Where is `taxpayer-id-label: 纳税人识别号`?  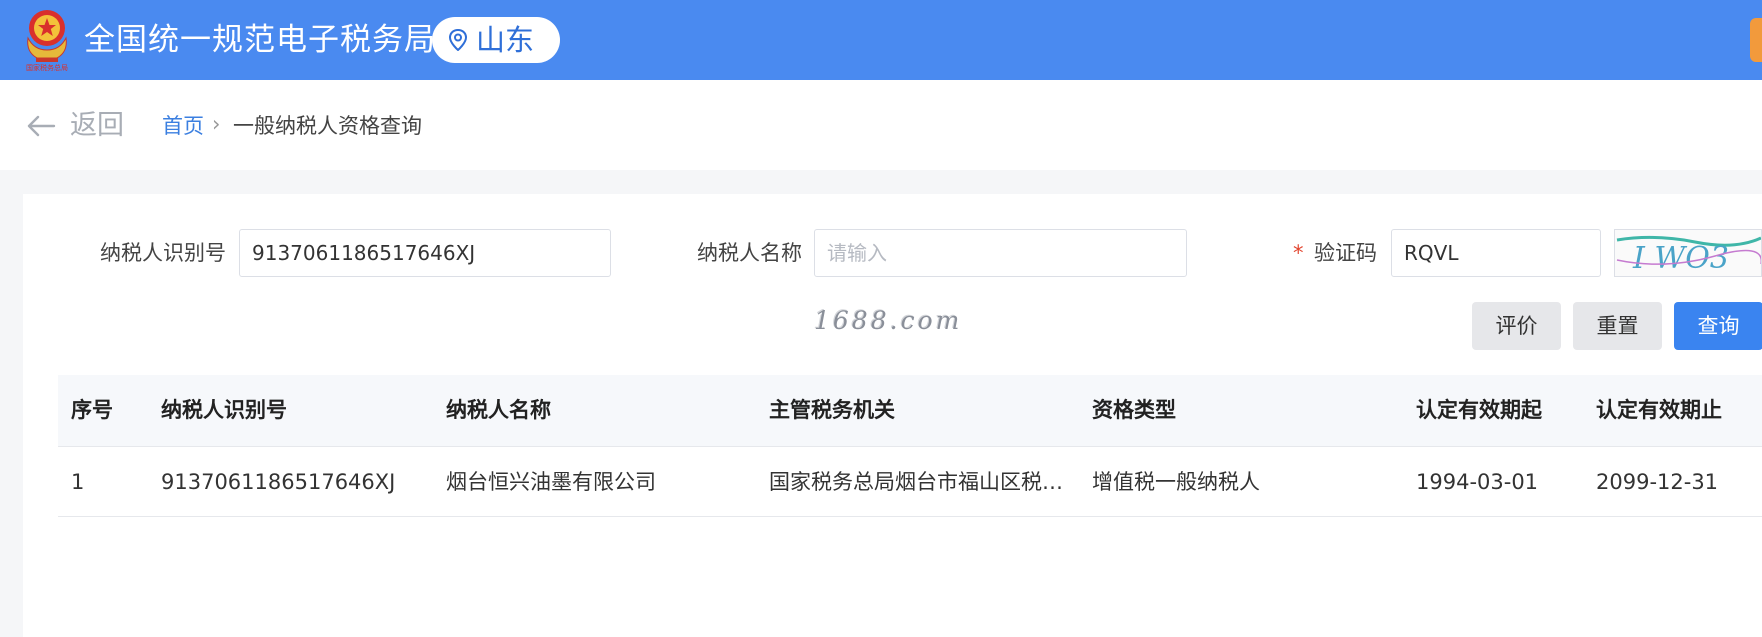
taxpayer-id-label: 纳税人识别号 is located at coordinates (163, 253).